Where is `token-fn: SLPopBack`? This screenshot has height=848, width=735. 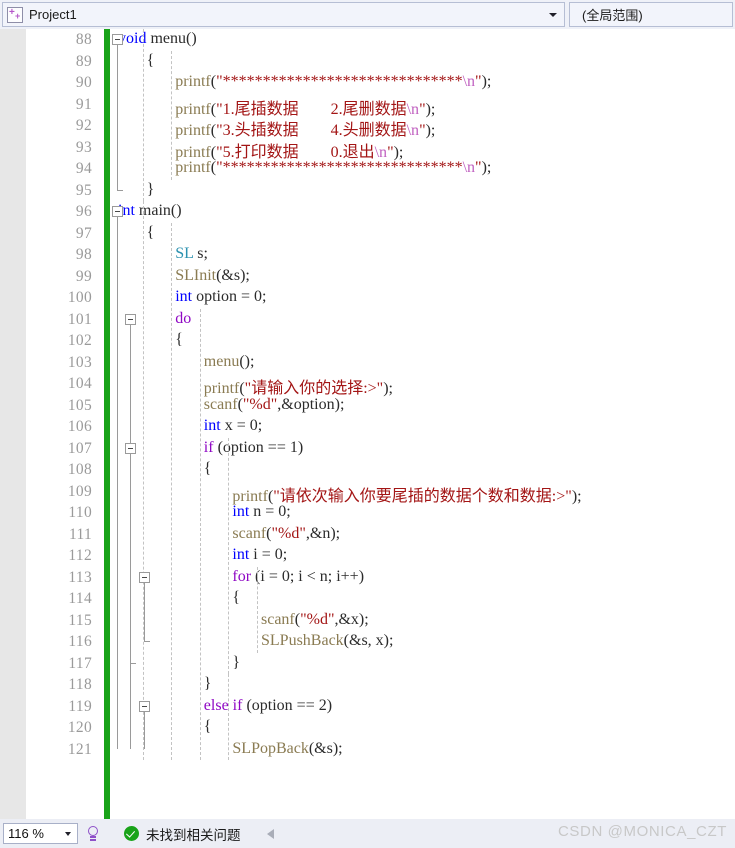
token-fn: SLPopBack is located at coordinates (270, 748).